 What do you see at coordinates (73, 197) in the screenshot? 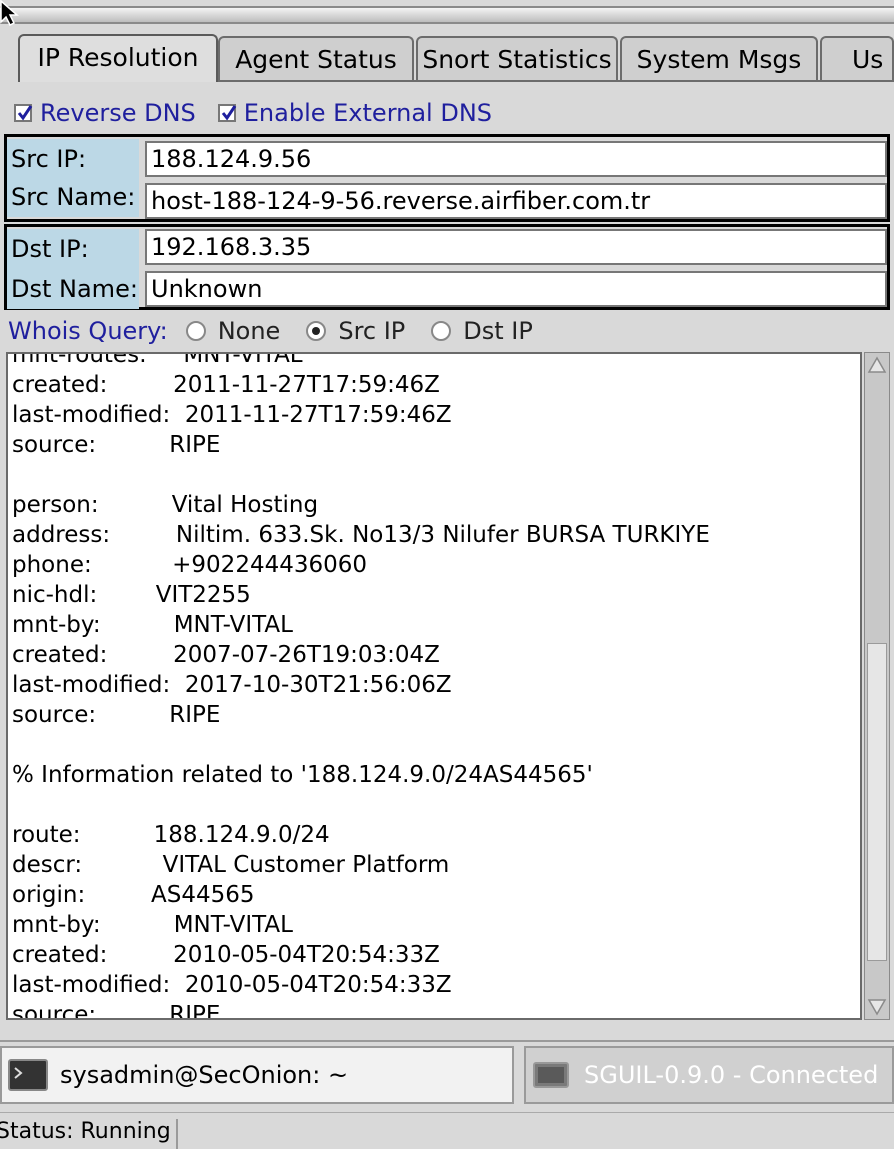
I see `src-name-label: Src Name:` at bounding box center [73, 197].